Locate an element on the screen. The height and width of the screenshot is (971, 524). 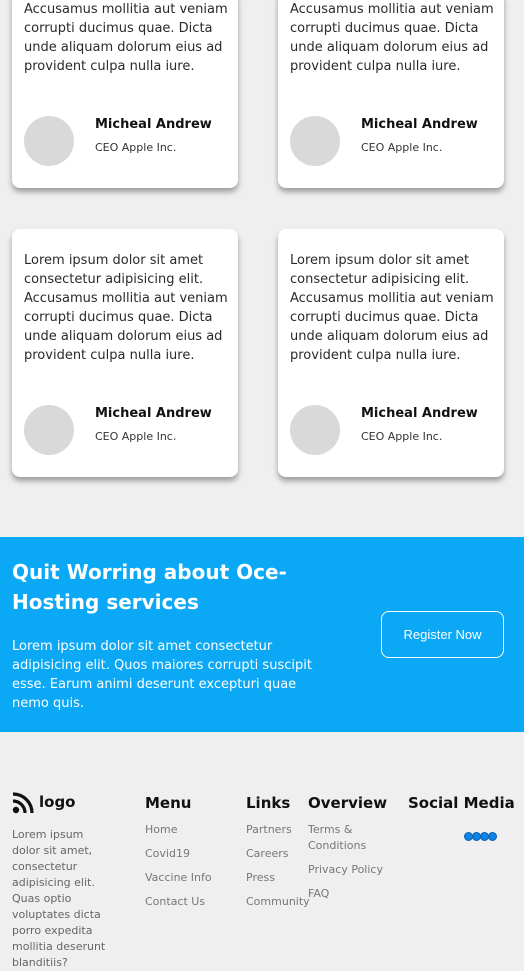
about-line: voluptates dicta is located at coordinates (56, 914).